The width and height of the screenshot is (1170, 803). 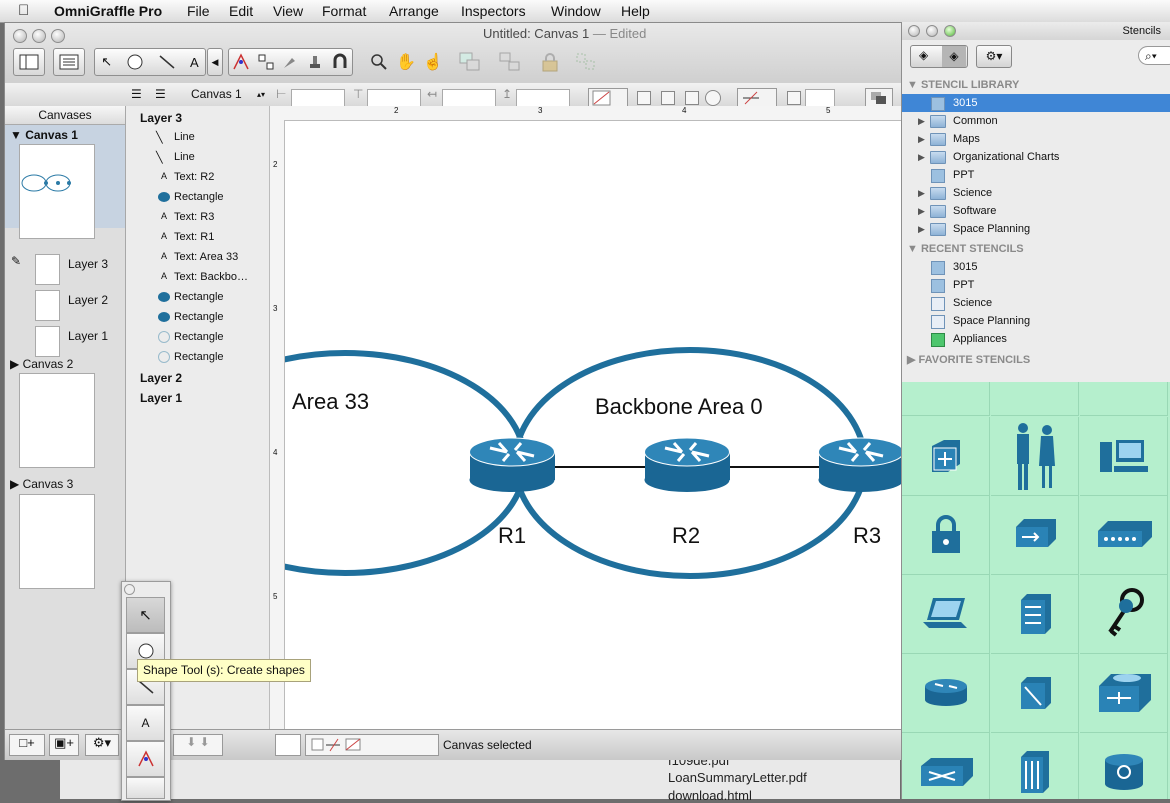 I want to click on layer-3-thumbnail, so click(x=47, y=269).